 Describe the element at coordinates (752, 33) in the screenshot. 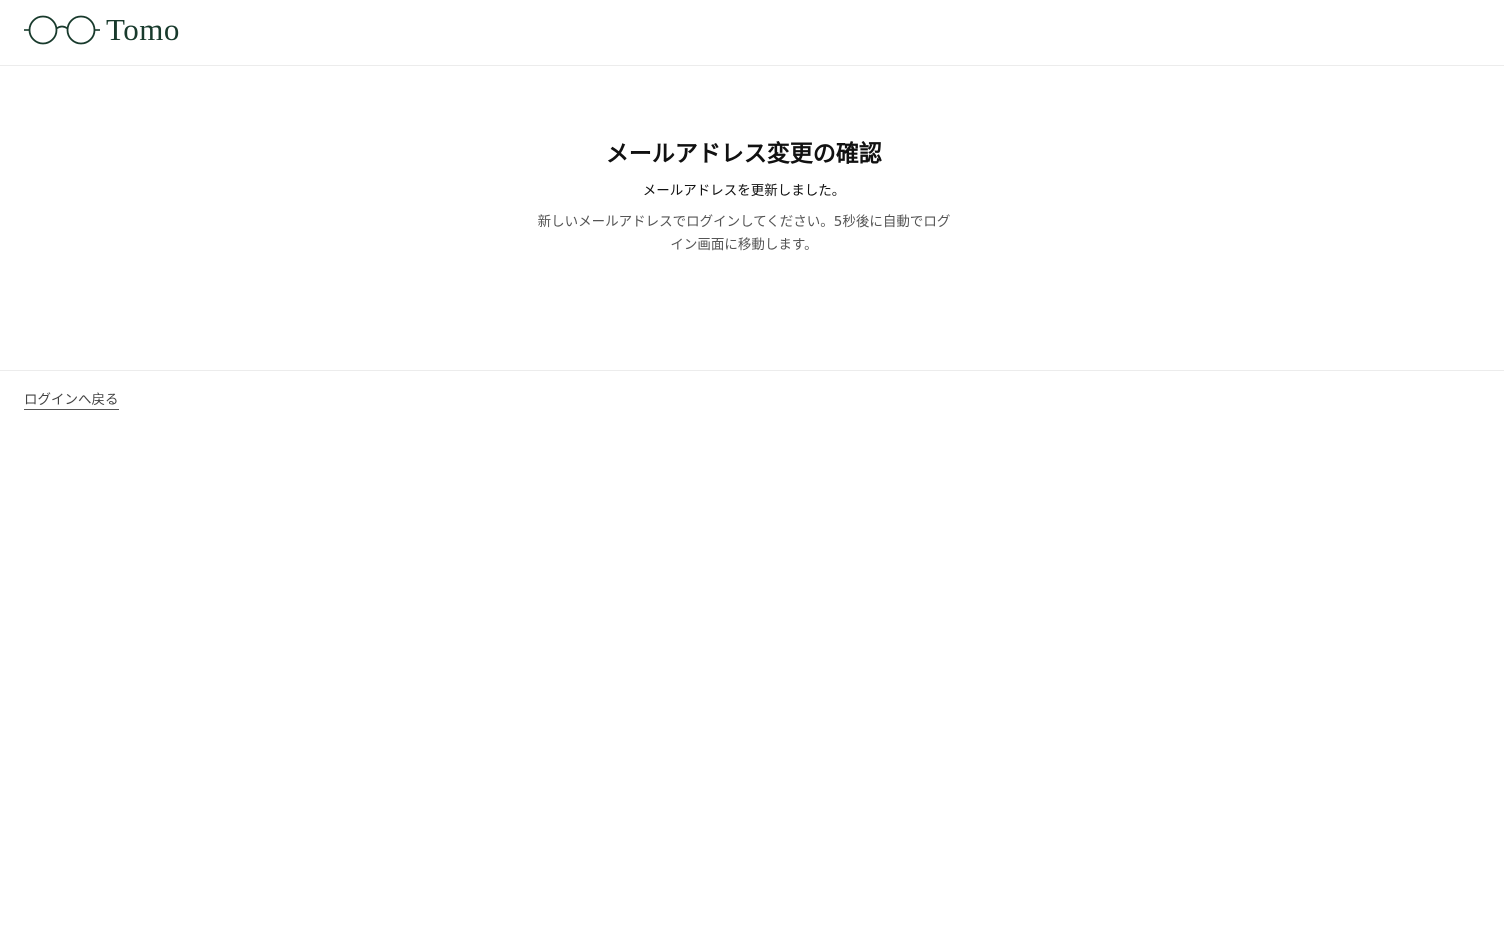

I see `header: Tomo` at that location.